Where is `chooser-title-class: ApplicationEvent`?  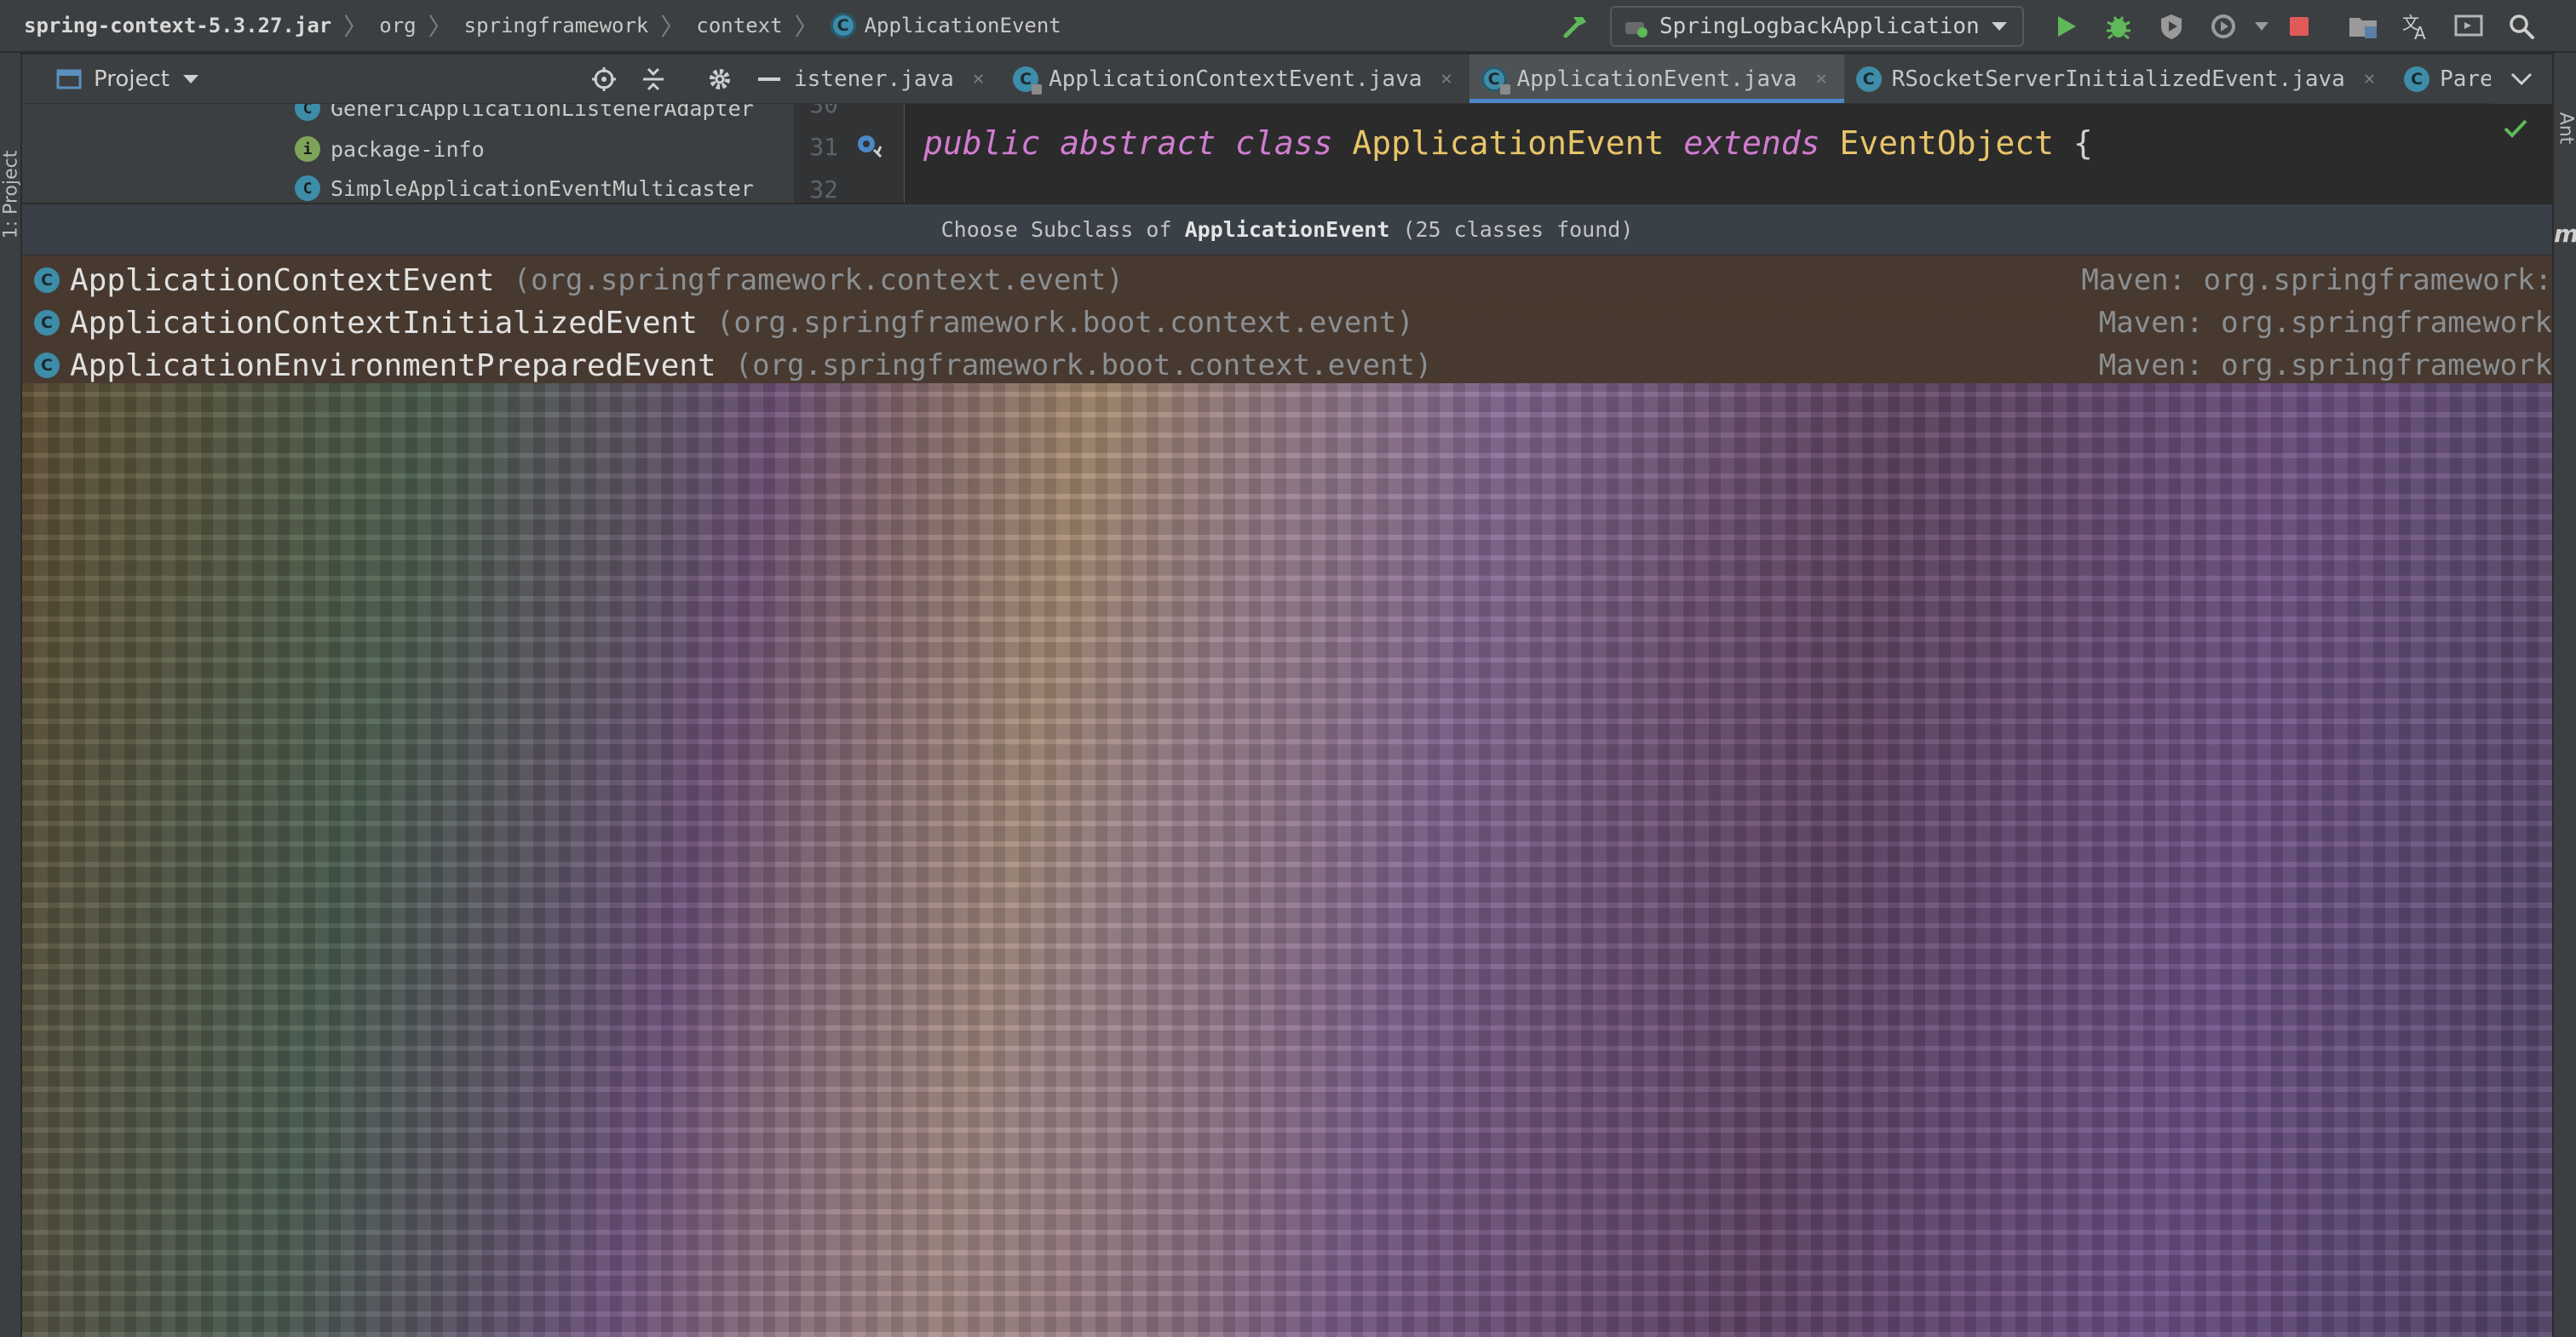 chooser-title-class: ApplicationEvent is located at coordinates (1287, 229).